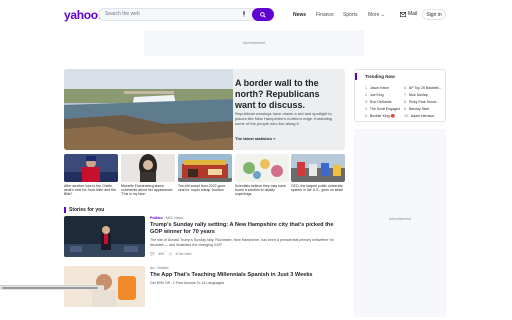  What do you see at coordinates (186, 14) in the screenshot?
I see `search-bar: Search the web` at bounding box center [186, 14].